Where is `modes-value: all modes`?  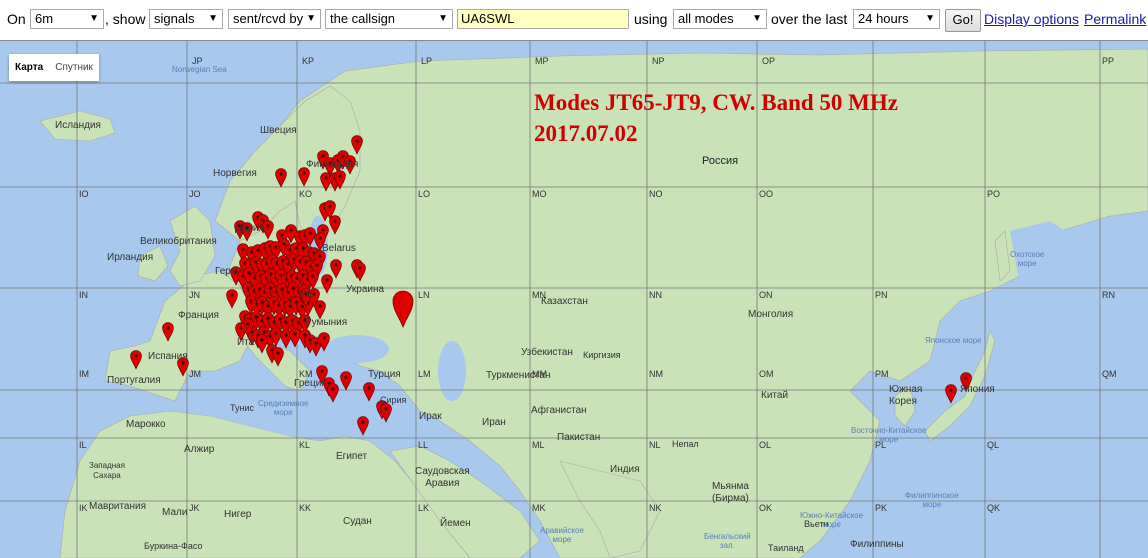
modes-value: all modes is located at coordinates (706, 18).